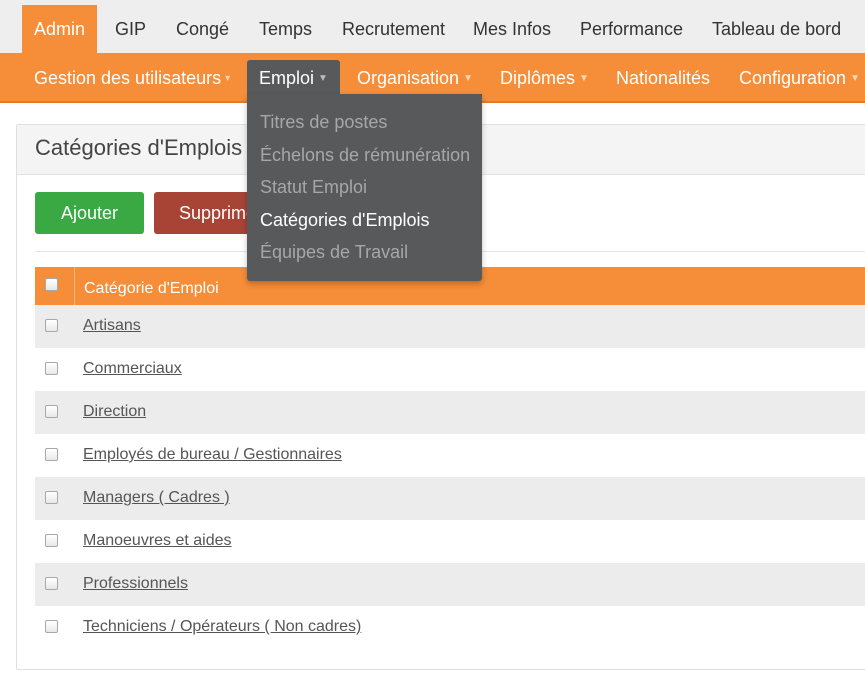 This screenshot has width=865, height=680. I want to click on table-row: Employés de bureau / Gestionnaires, so click(450, 455).